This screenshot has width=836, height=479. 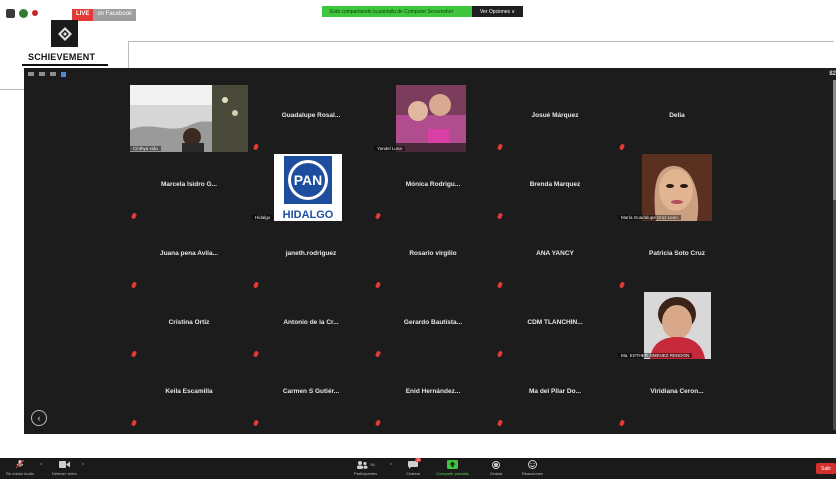 What do you see at coordinates (418, 460) in the screenshot?
I see `chat-badge: 10` at bounding box center [418, 460].